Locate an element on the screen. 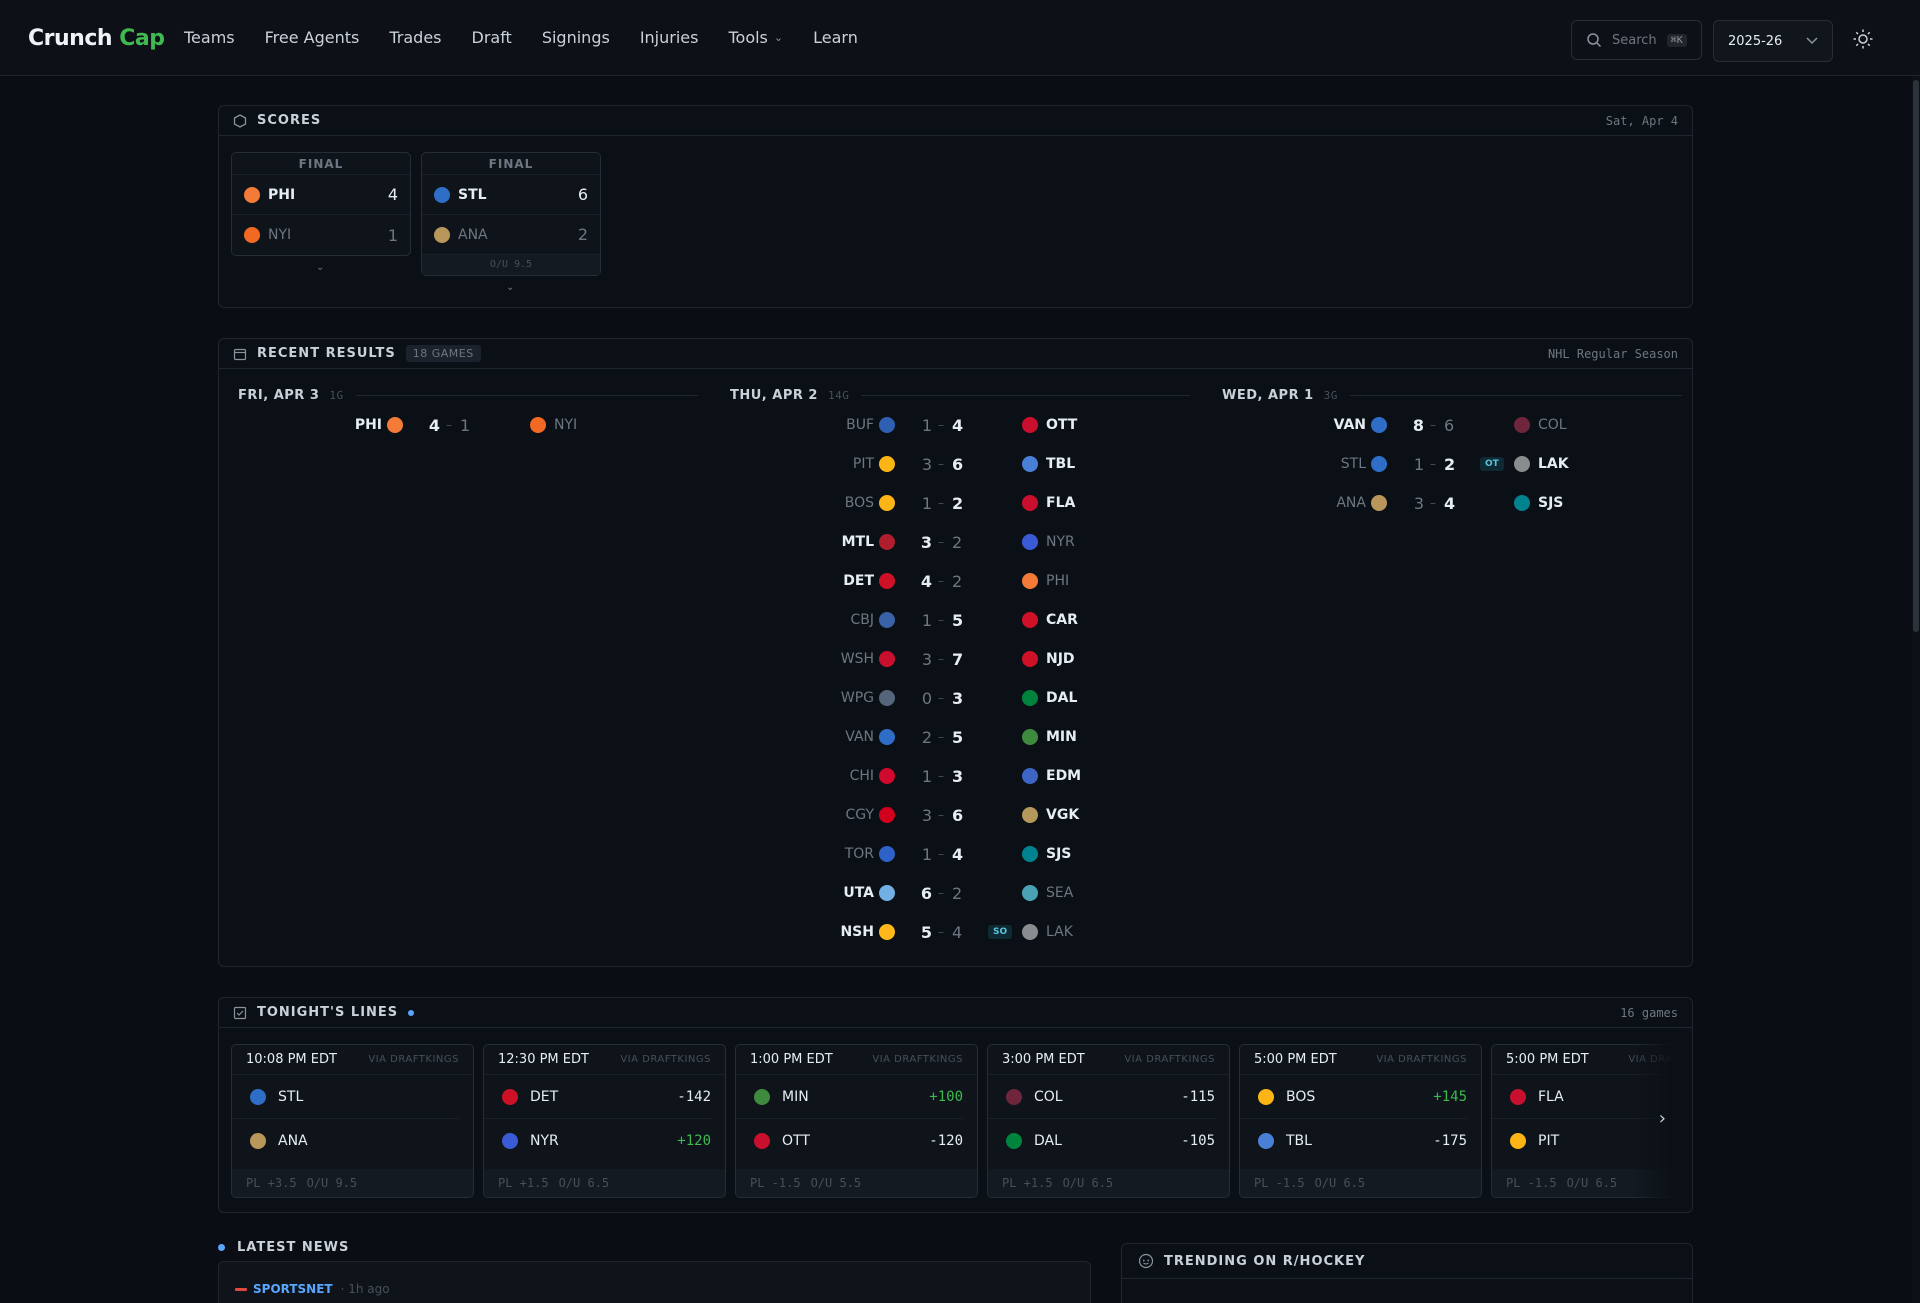  game-result-row: BOS 1–2 FLA is located at coordinates (960, 503).